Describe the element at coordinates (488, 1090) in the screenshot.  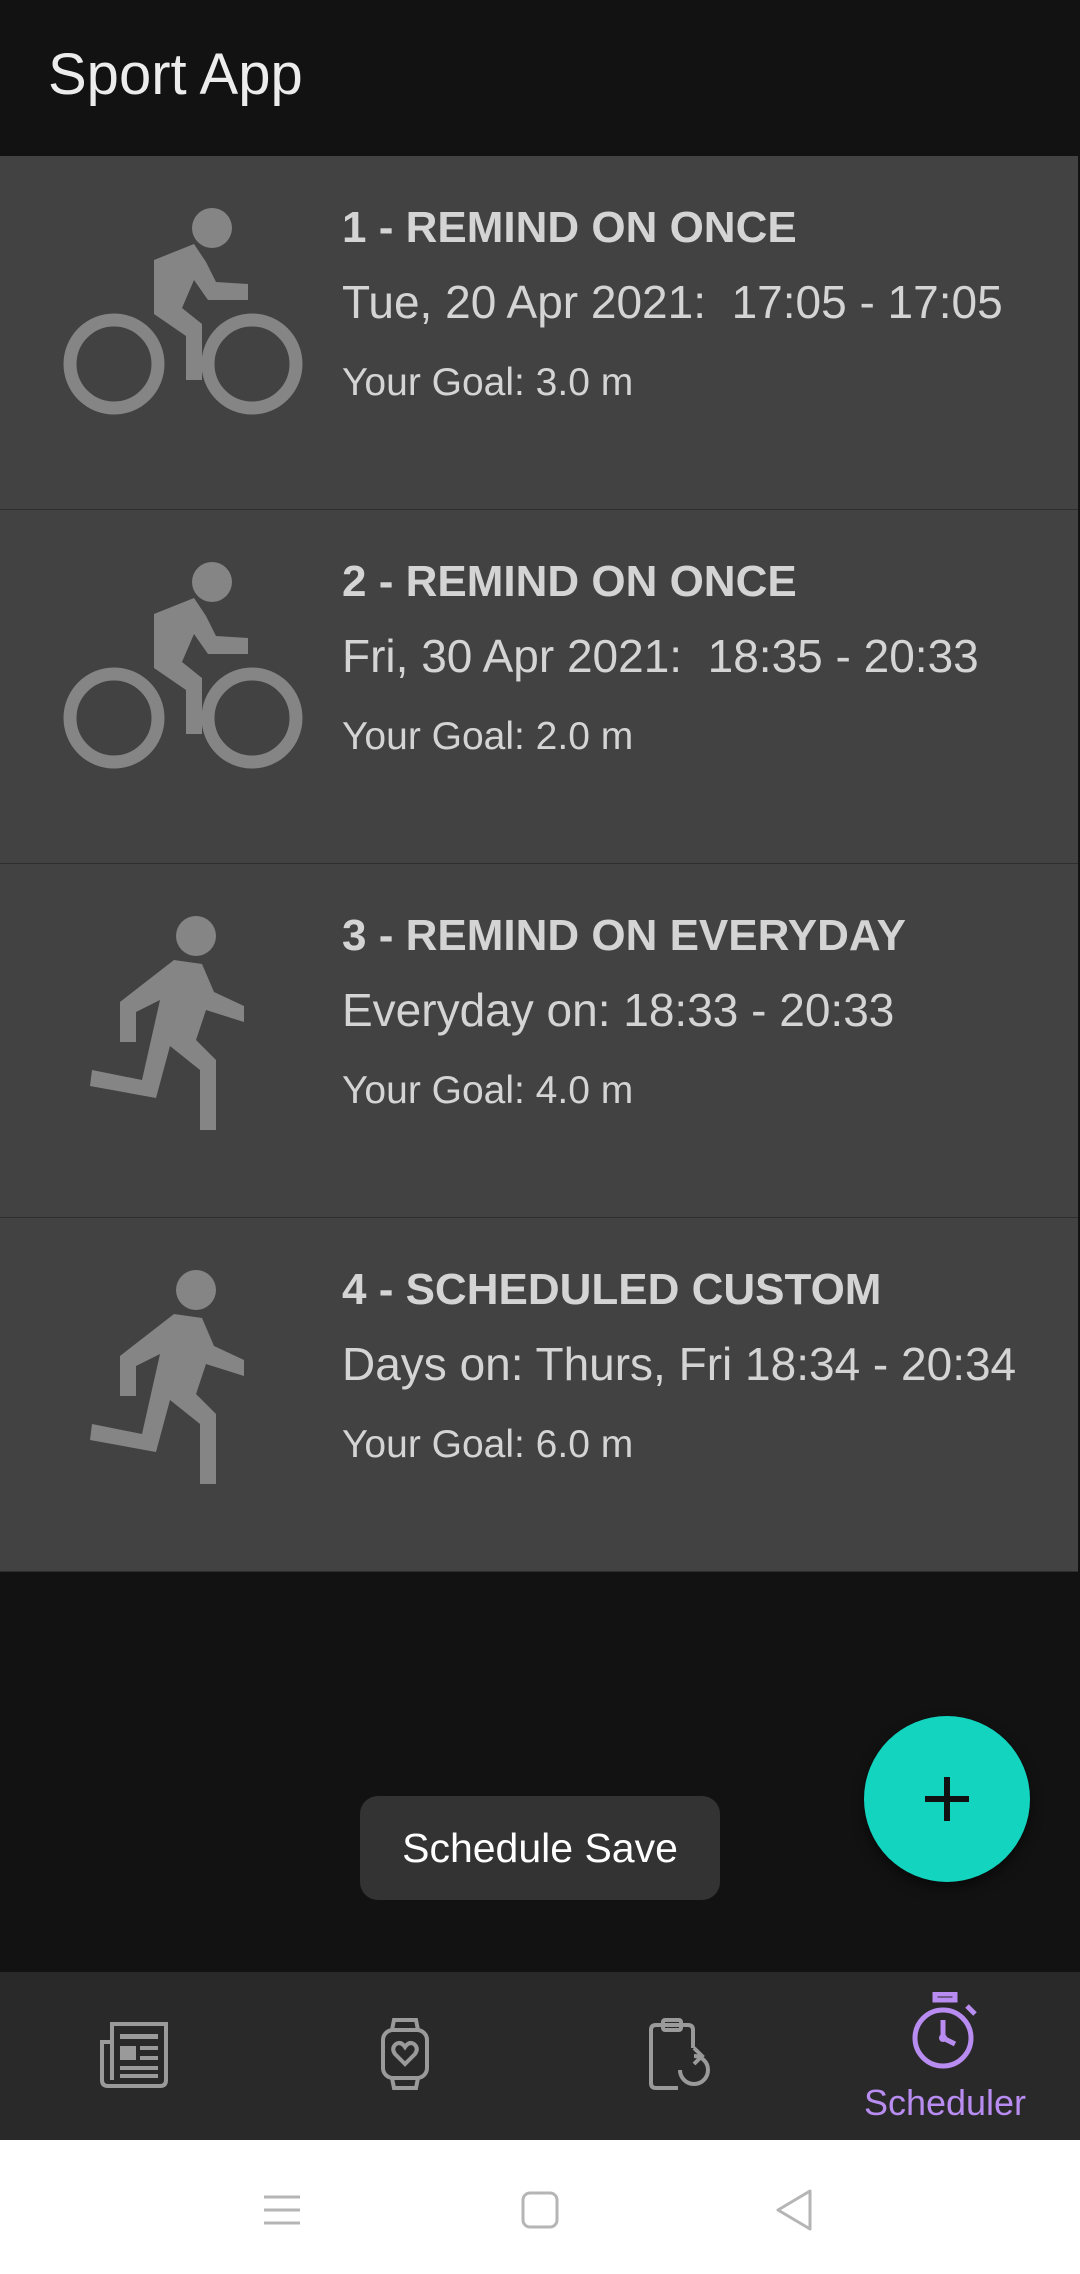
I see `schedule-goal: Your Goal: 4.0 m` at that location.